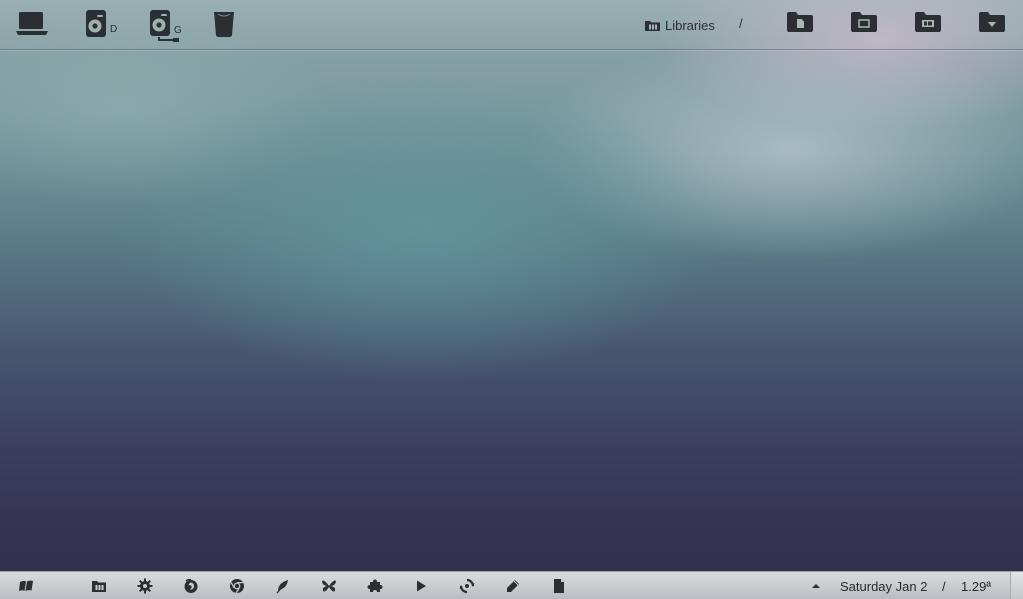 Image resolution: width=1023 pixels, height=599 pixels. I want to click on clock-time: 1.29ª, so click(976, 586).